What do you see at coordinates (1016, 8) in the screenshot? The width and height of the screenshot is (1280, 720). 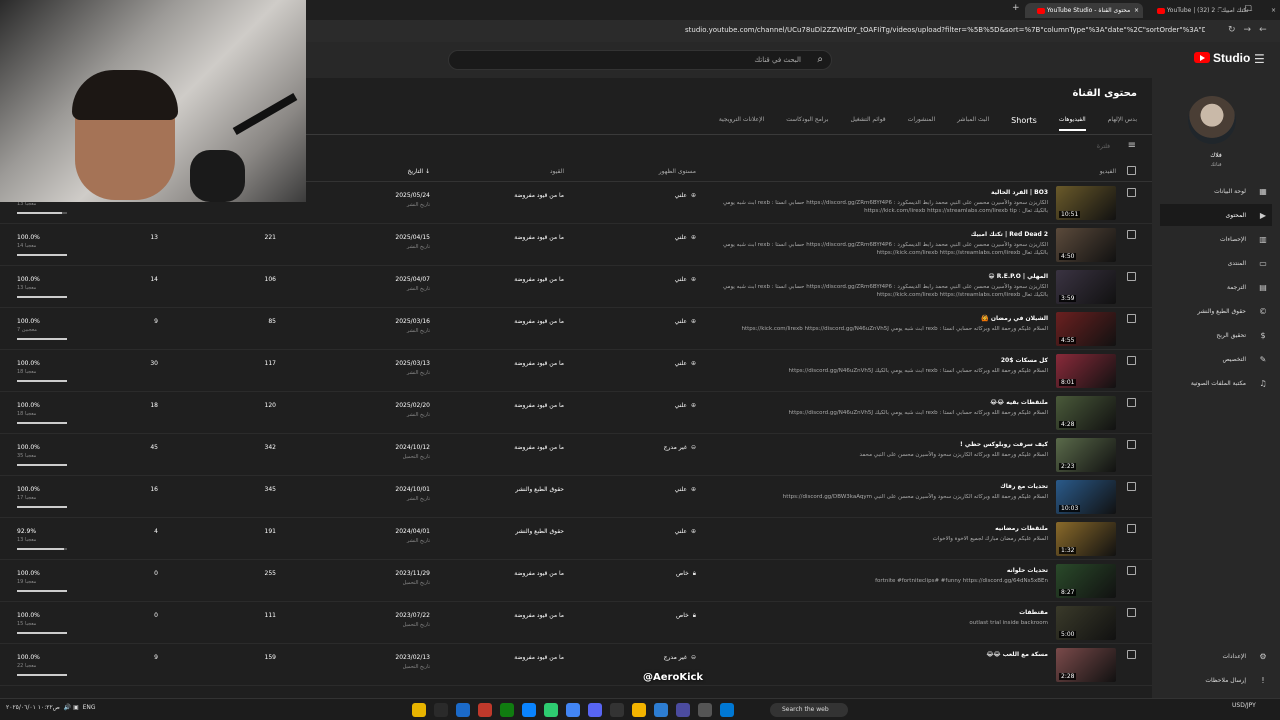 I see `new-tab-icon: +` at bounding box center [1016, 8].